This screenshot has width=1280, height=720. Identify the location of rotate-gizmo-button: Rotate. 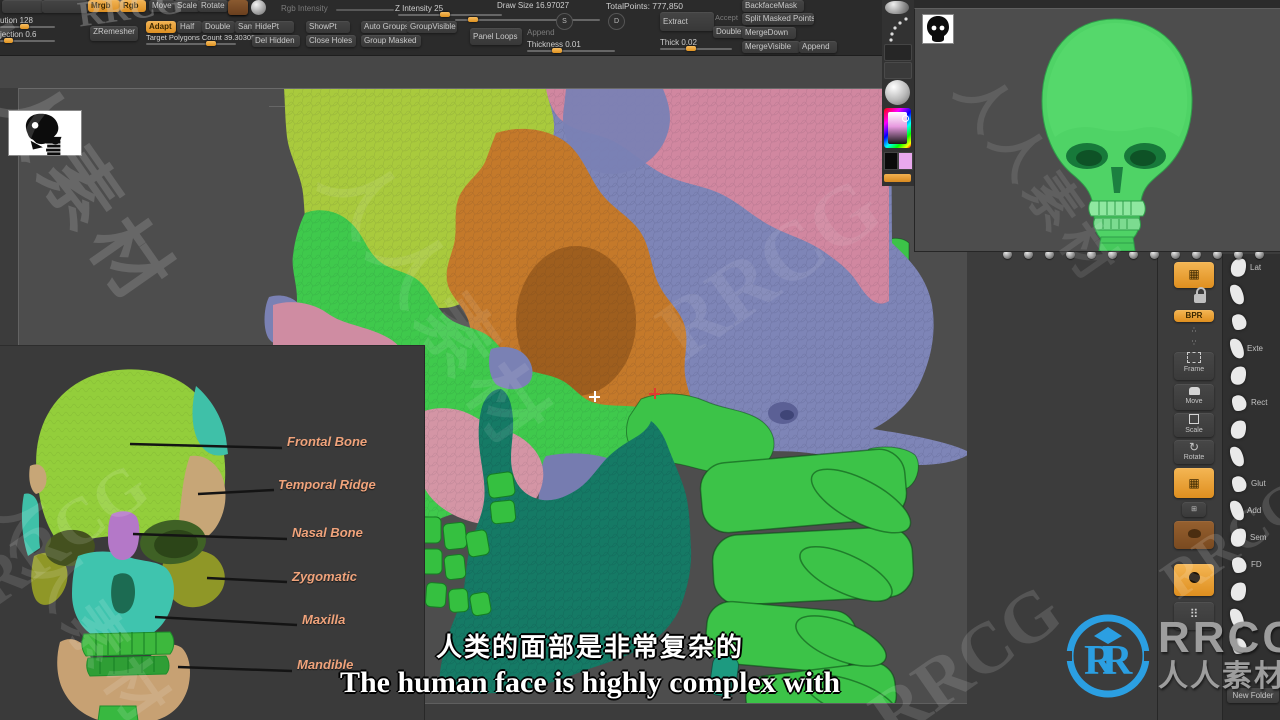
(213, 6).